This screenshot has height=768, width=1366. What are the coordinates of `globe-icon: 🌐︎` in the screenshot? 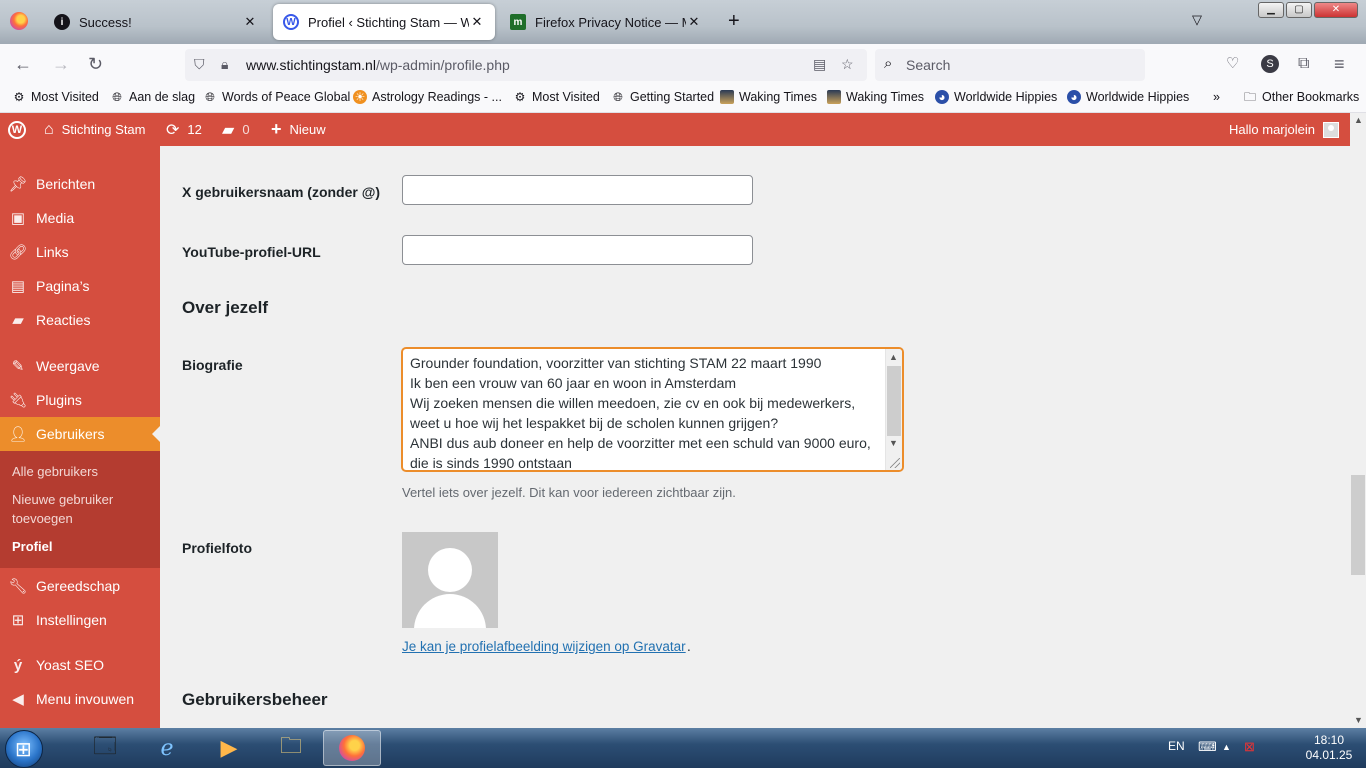 It's located at (117, 97).